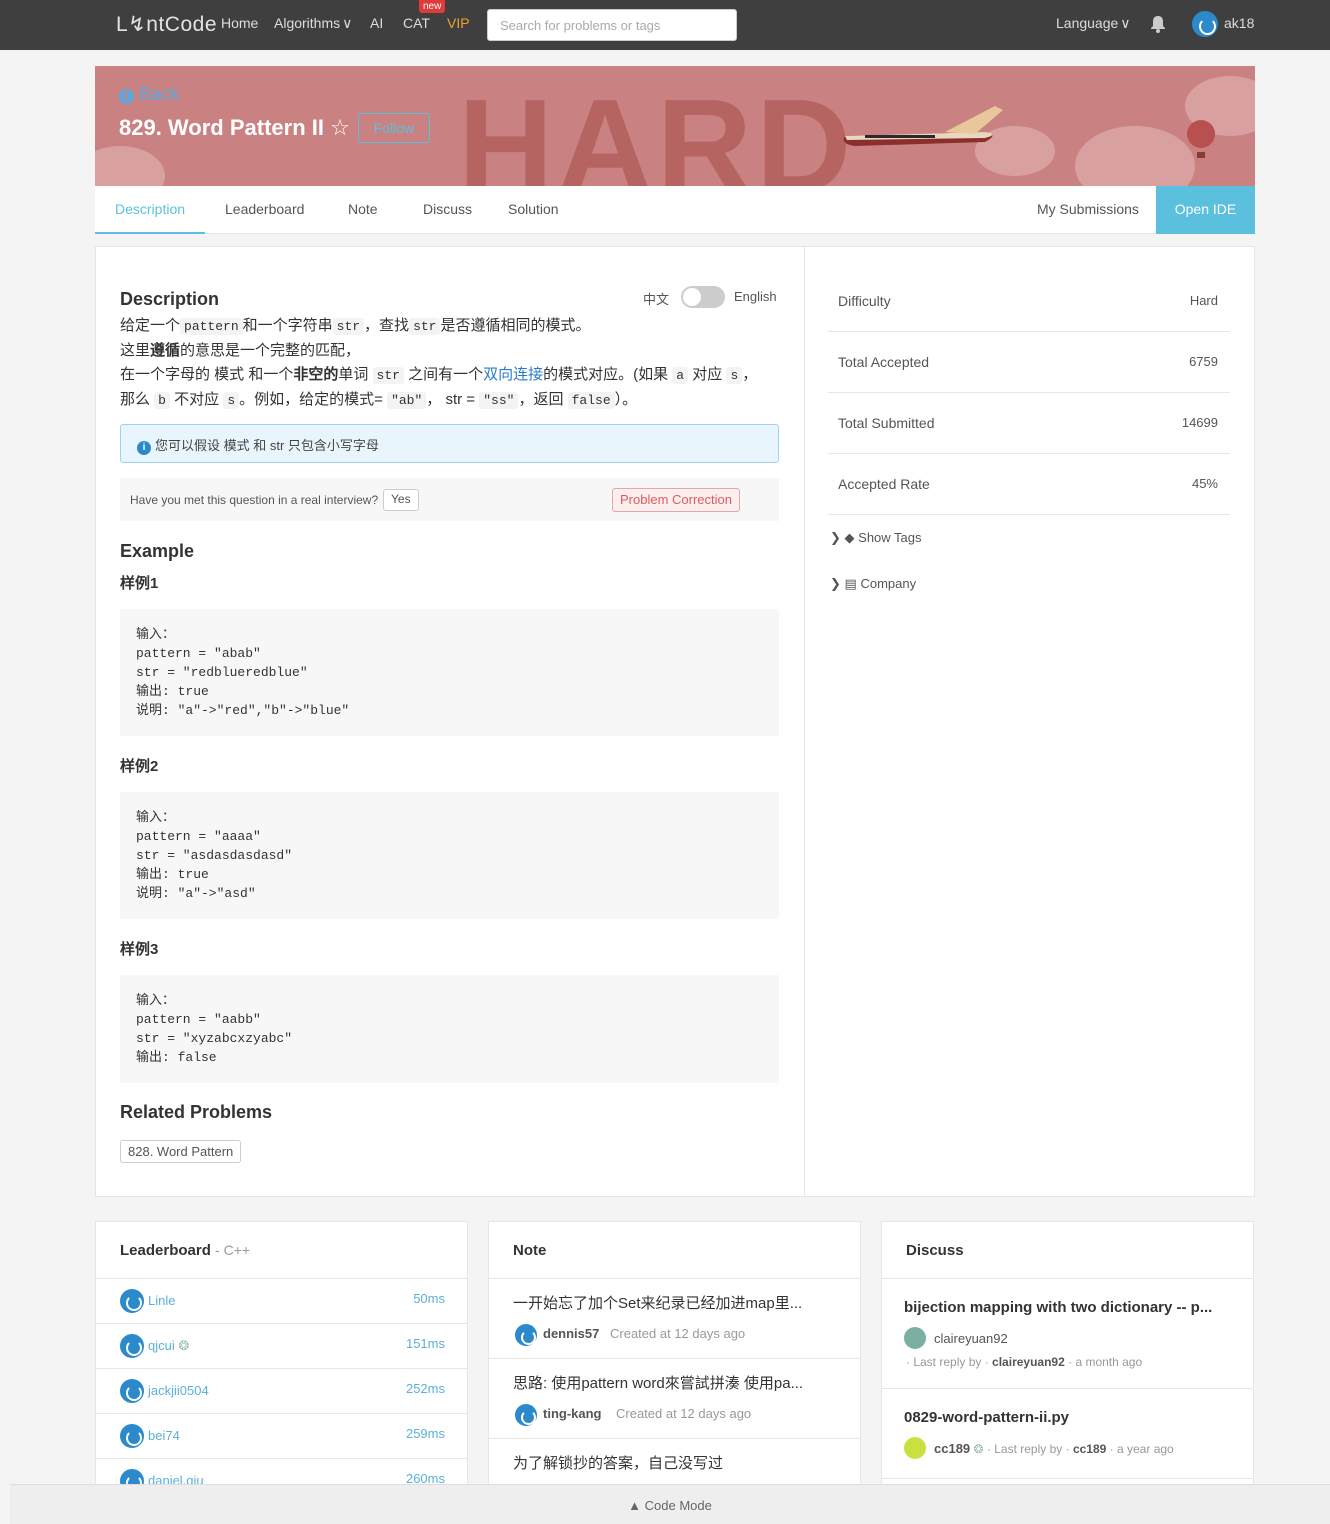 This screenshot has height=1524, width=1330. I want to click on discuss-author: cc189, so click(952, 1448).